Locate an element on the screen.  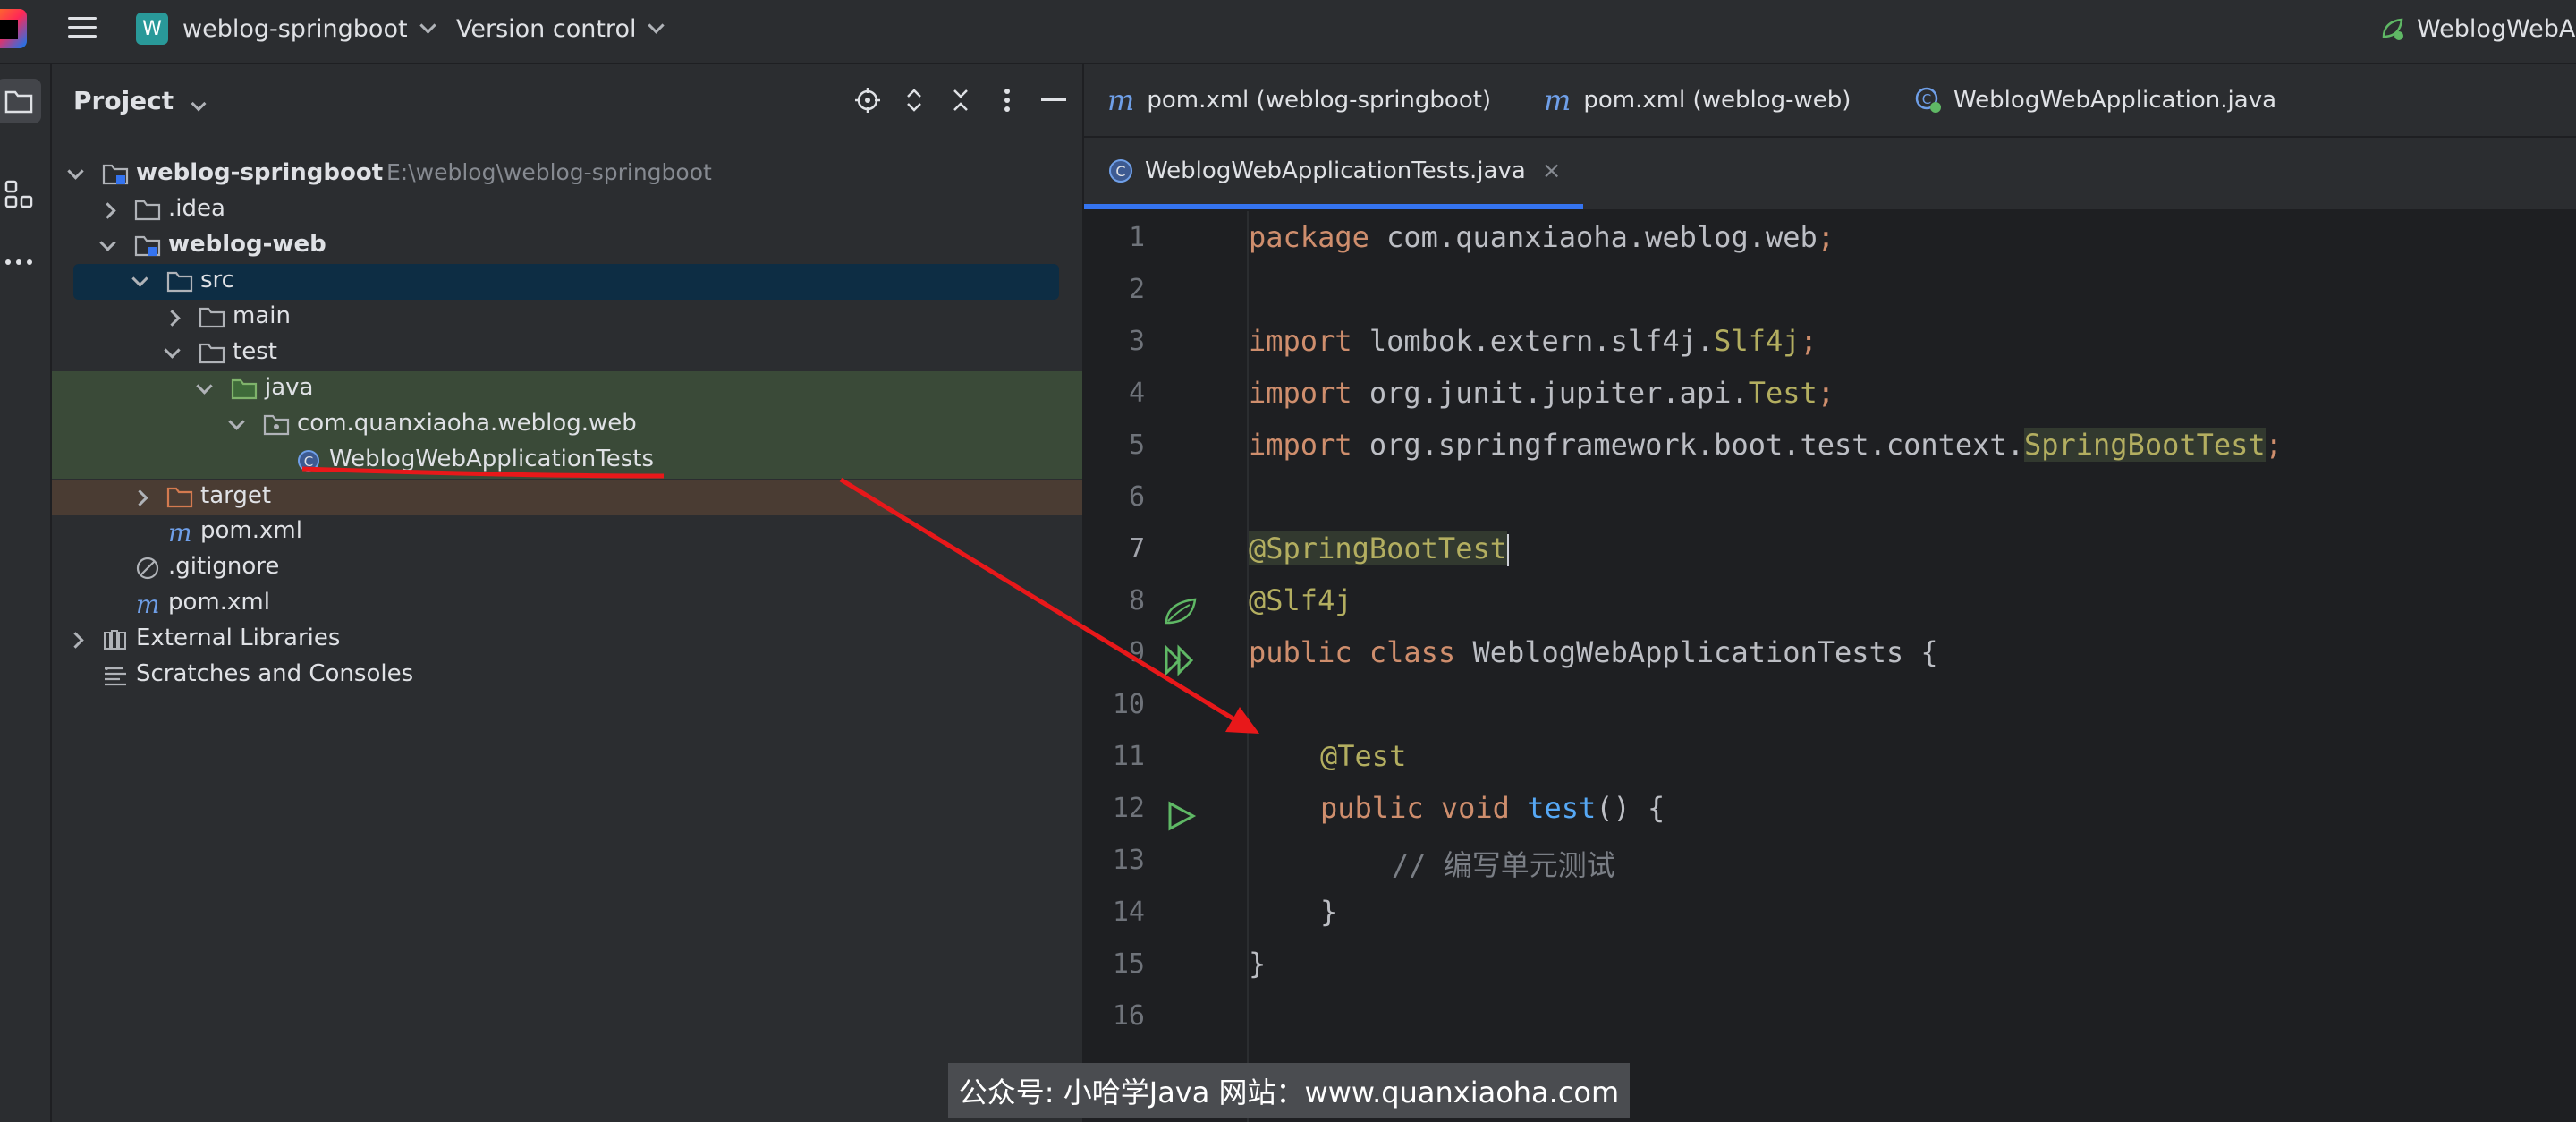
package-icon is located at coordinates (276, 425).